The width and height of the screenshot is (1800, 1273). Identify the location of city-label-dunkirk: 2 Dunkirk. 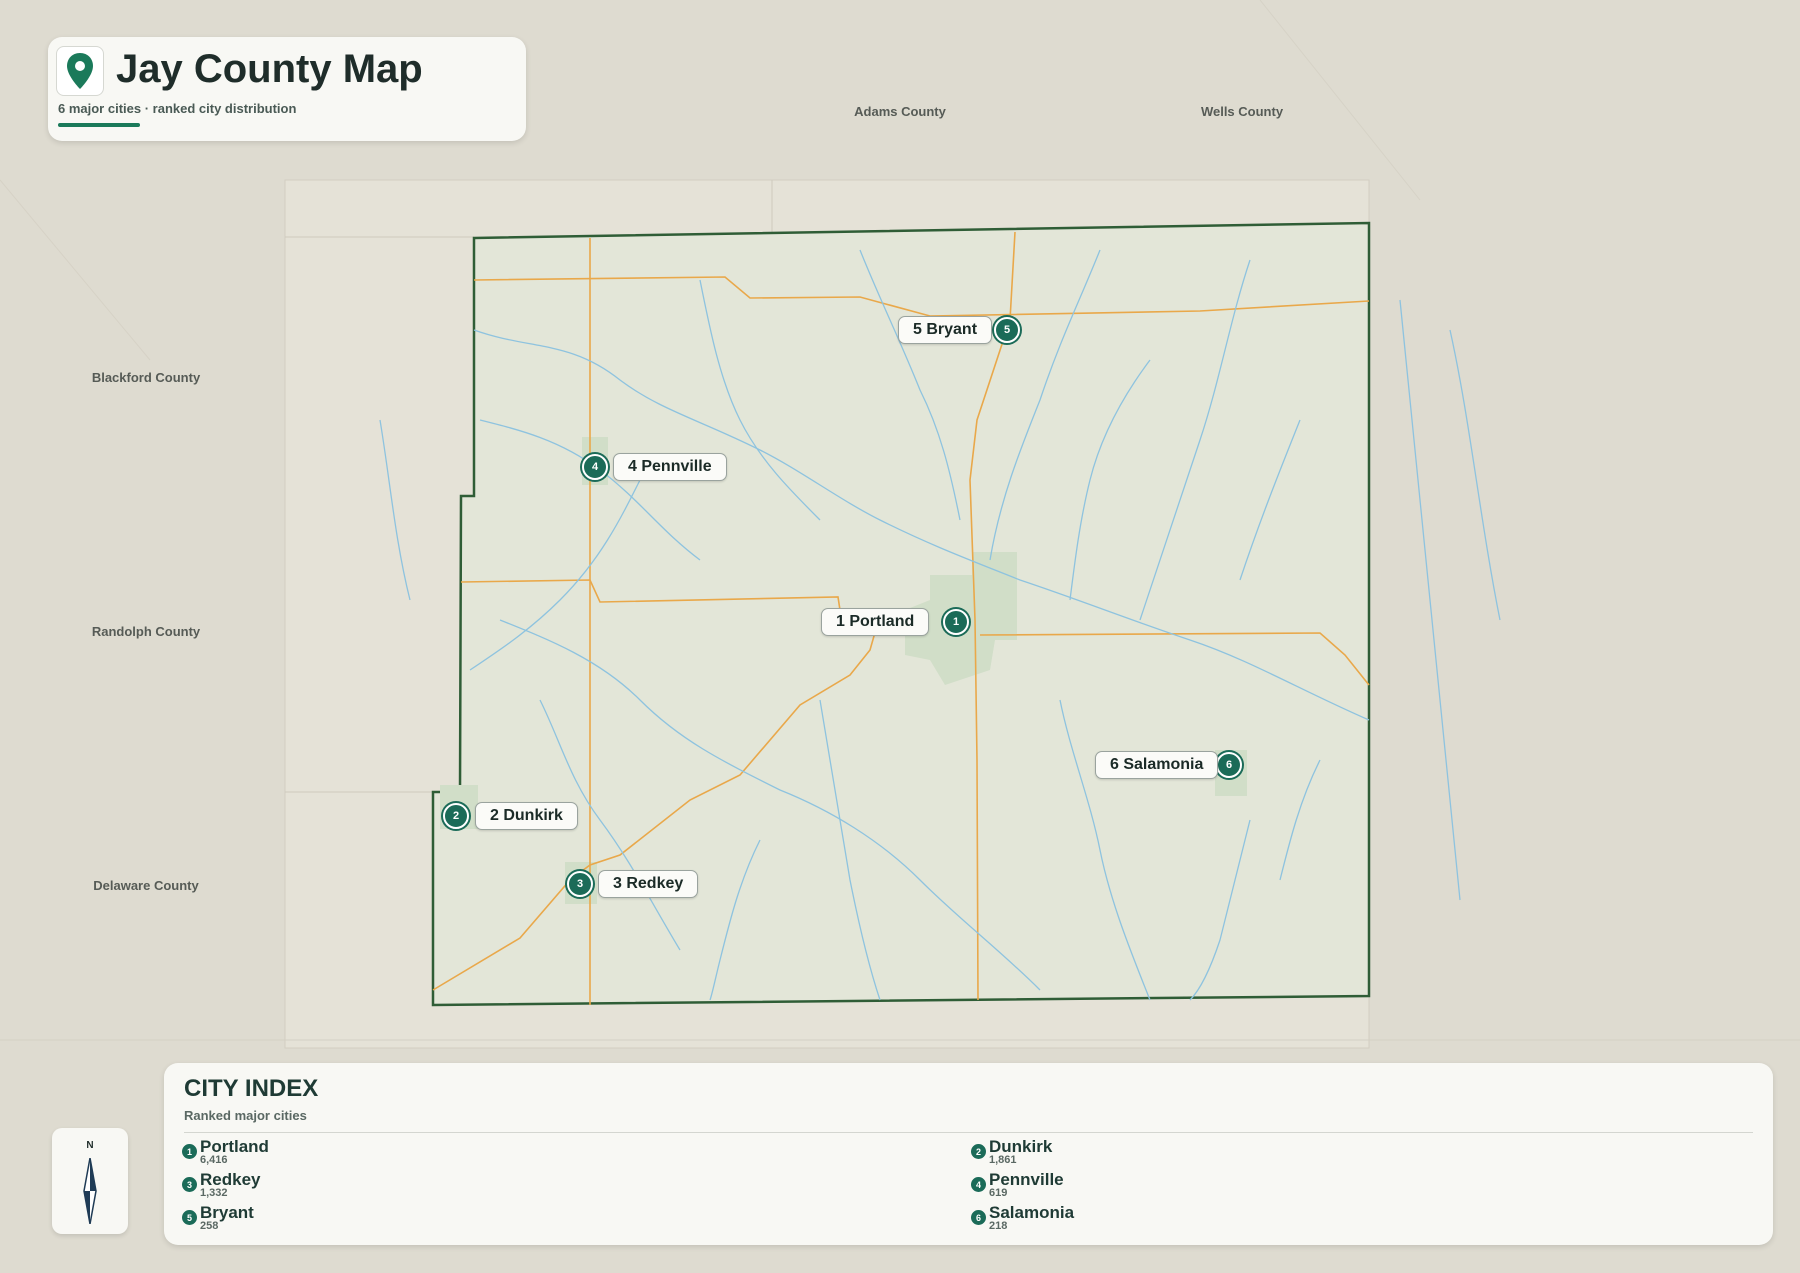
(526, 816).